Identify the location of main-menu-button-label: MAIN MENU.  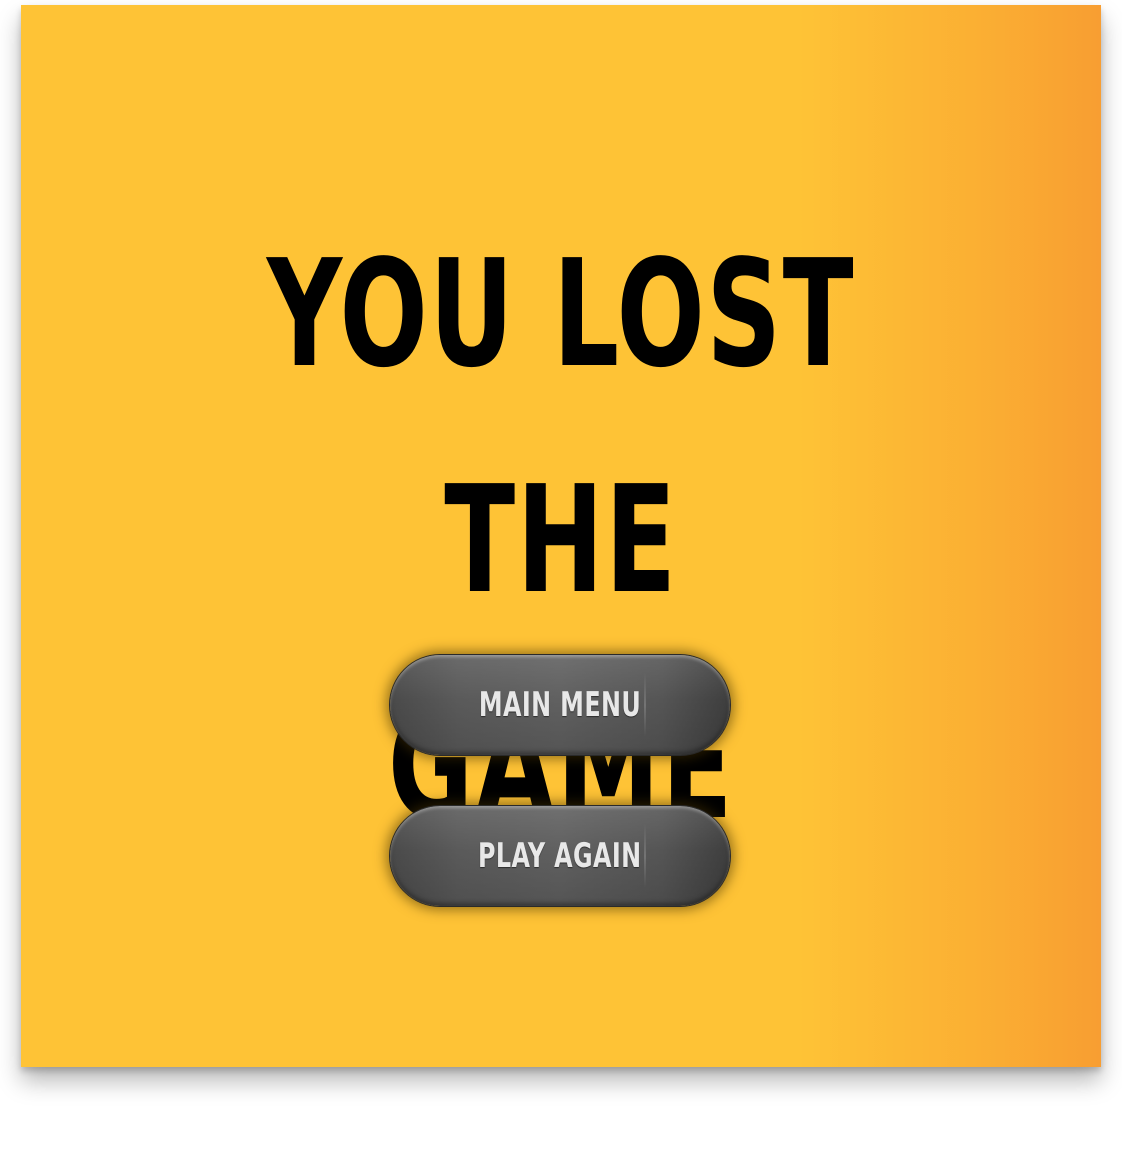
(560, 705).